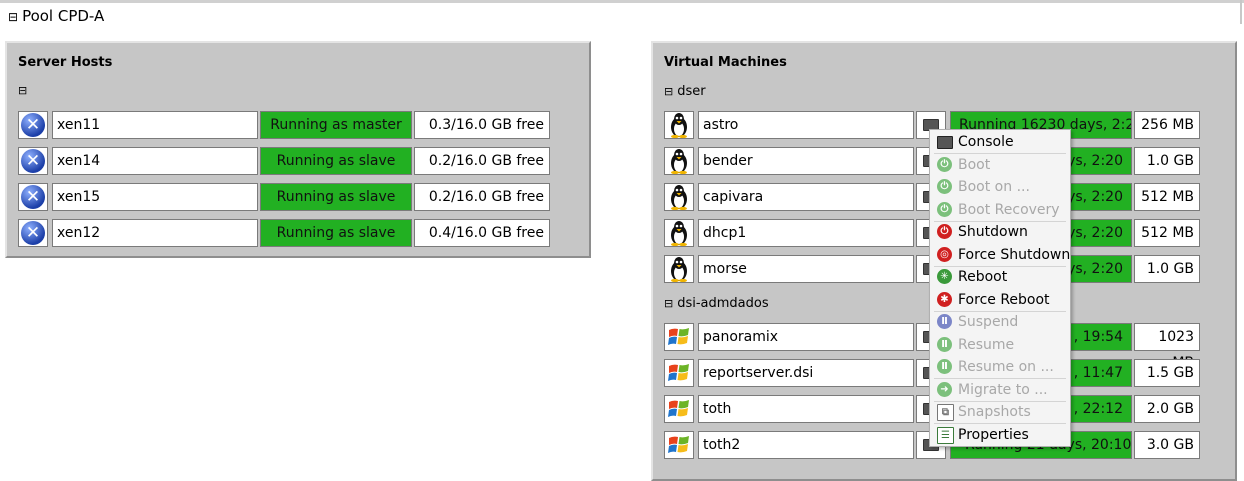 The image size is (1244, 481). I want to click on vm-memory: 2.0 GB, so click(1167, 409).